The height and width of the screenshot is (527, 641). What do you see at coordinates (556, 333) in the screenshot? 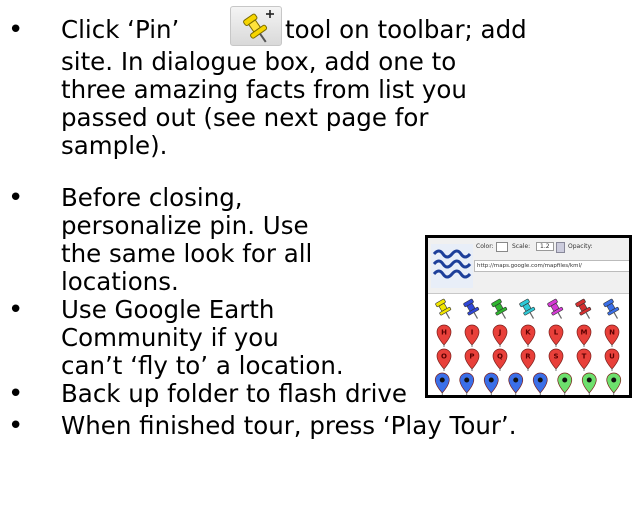
I see `pin-letter: L` at bounding box center [556, 333].